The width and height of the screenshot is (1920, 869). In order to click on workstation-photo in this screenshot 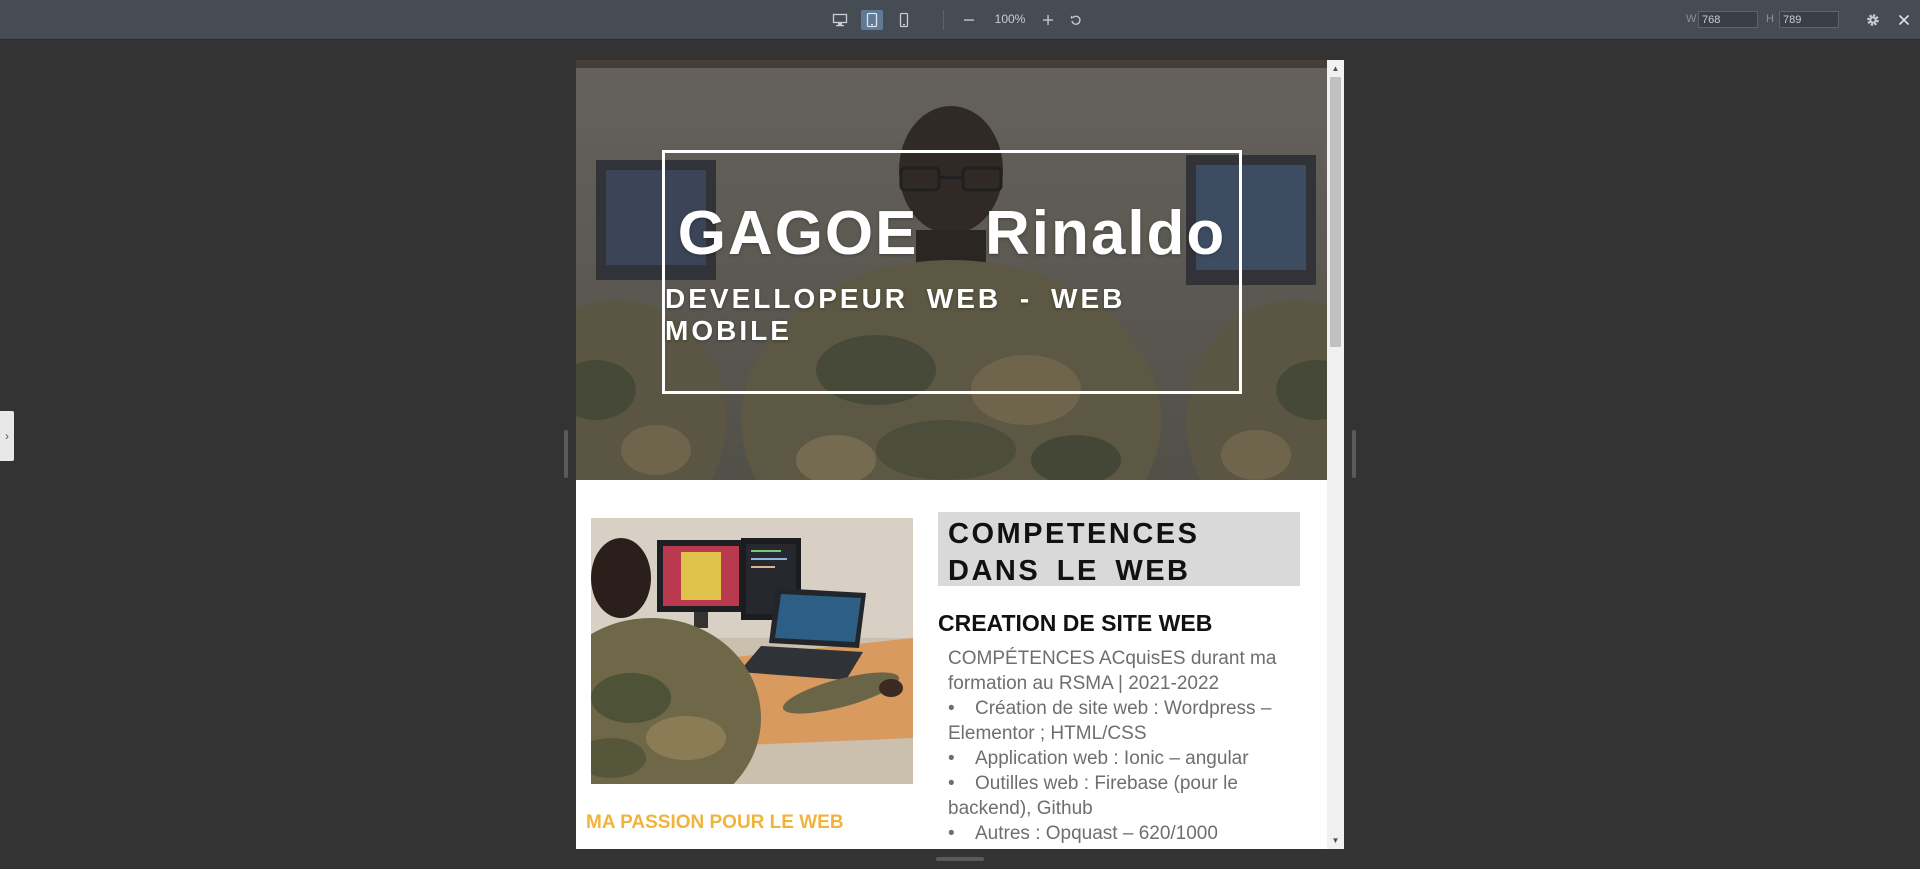, I will do `click(752, 651)`.